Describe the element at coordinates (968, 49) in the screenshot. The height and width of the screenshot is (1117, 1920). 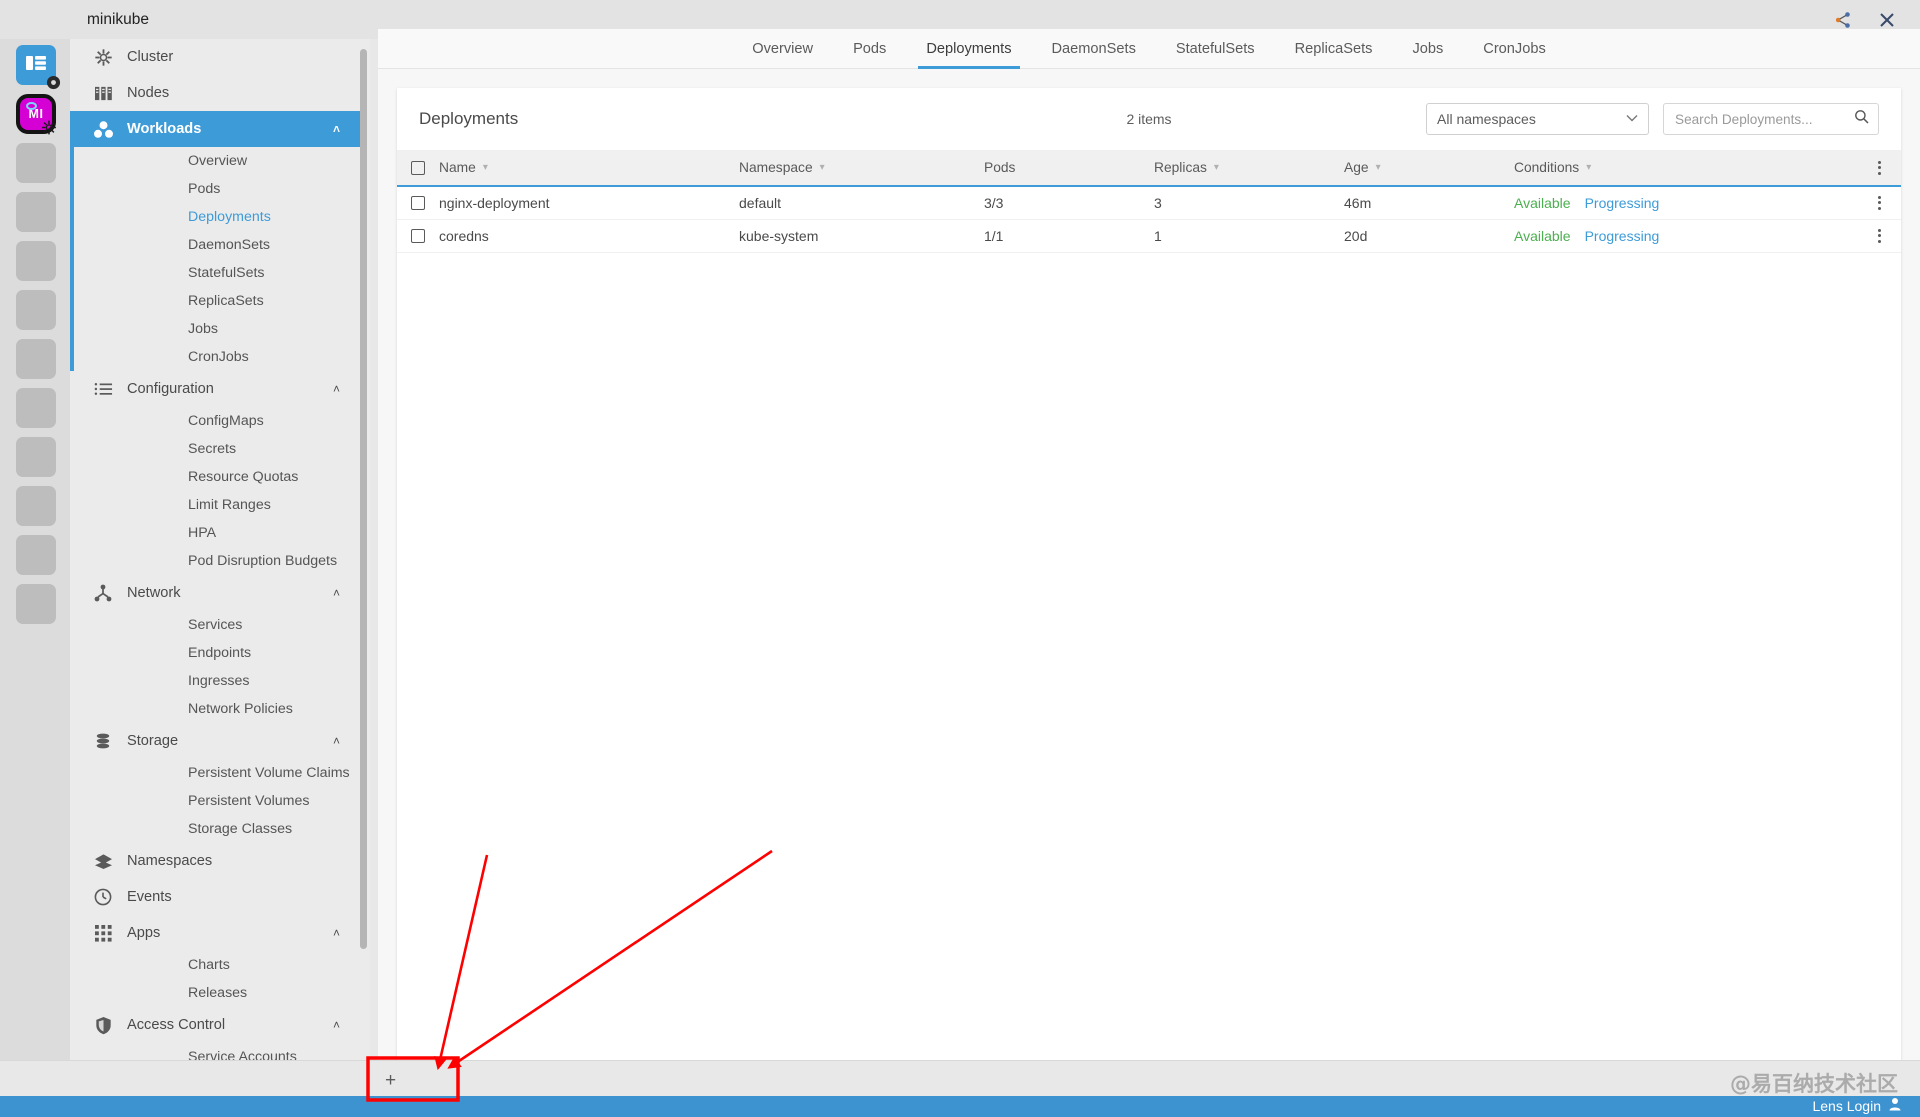
I see `tab-deployments: Deployments` at that location.